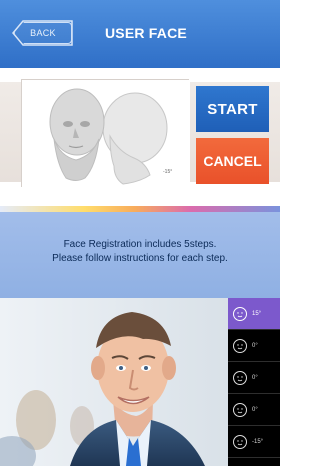  I want to click on head-model-image: -15°, so click(105, 133).